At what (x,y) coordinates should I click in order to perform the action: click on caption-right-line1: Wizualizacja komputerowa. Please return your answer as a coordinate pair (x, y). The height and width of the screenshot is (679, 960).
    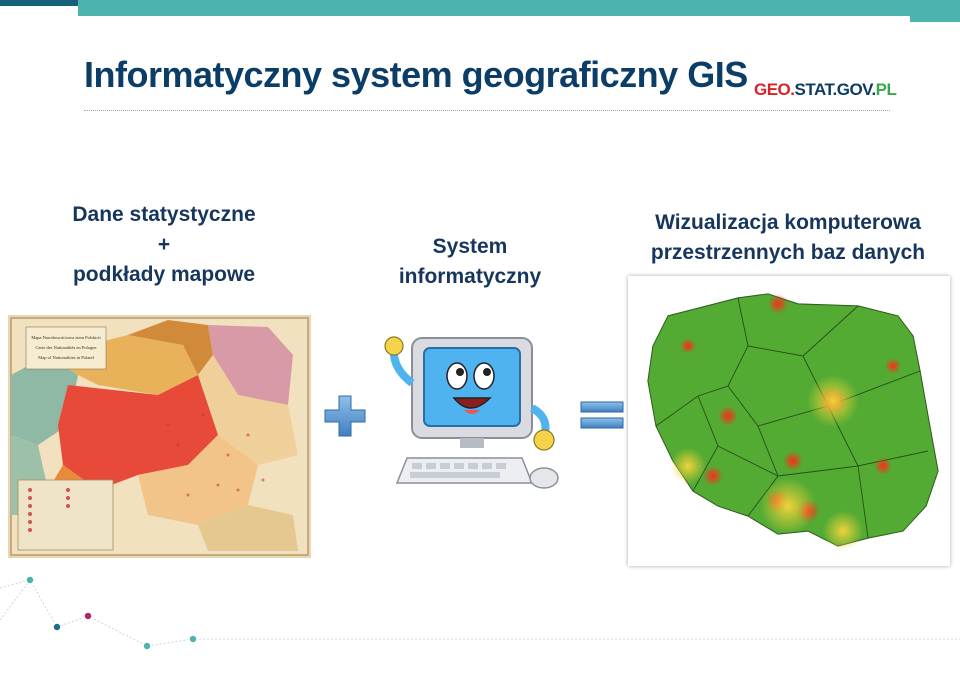
    Looking at the image, I should click on (788, 222).